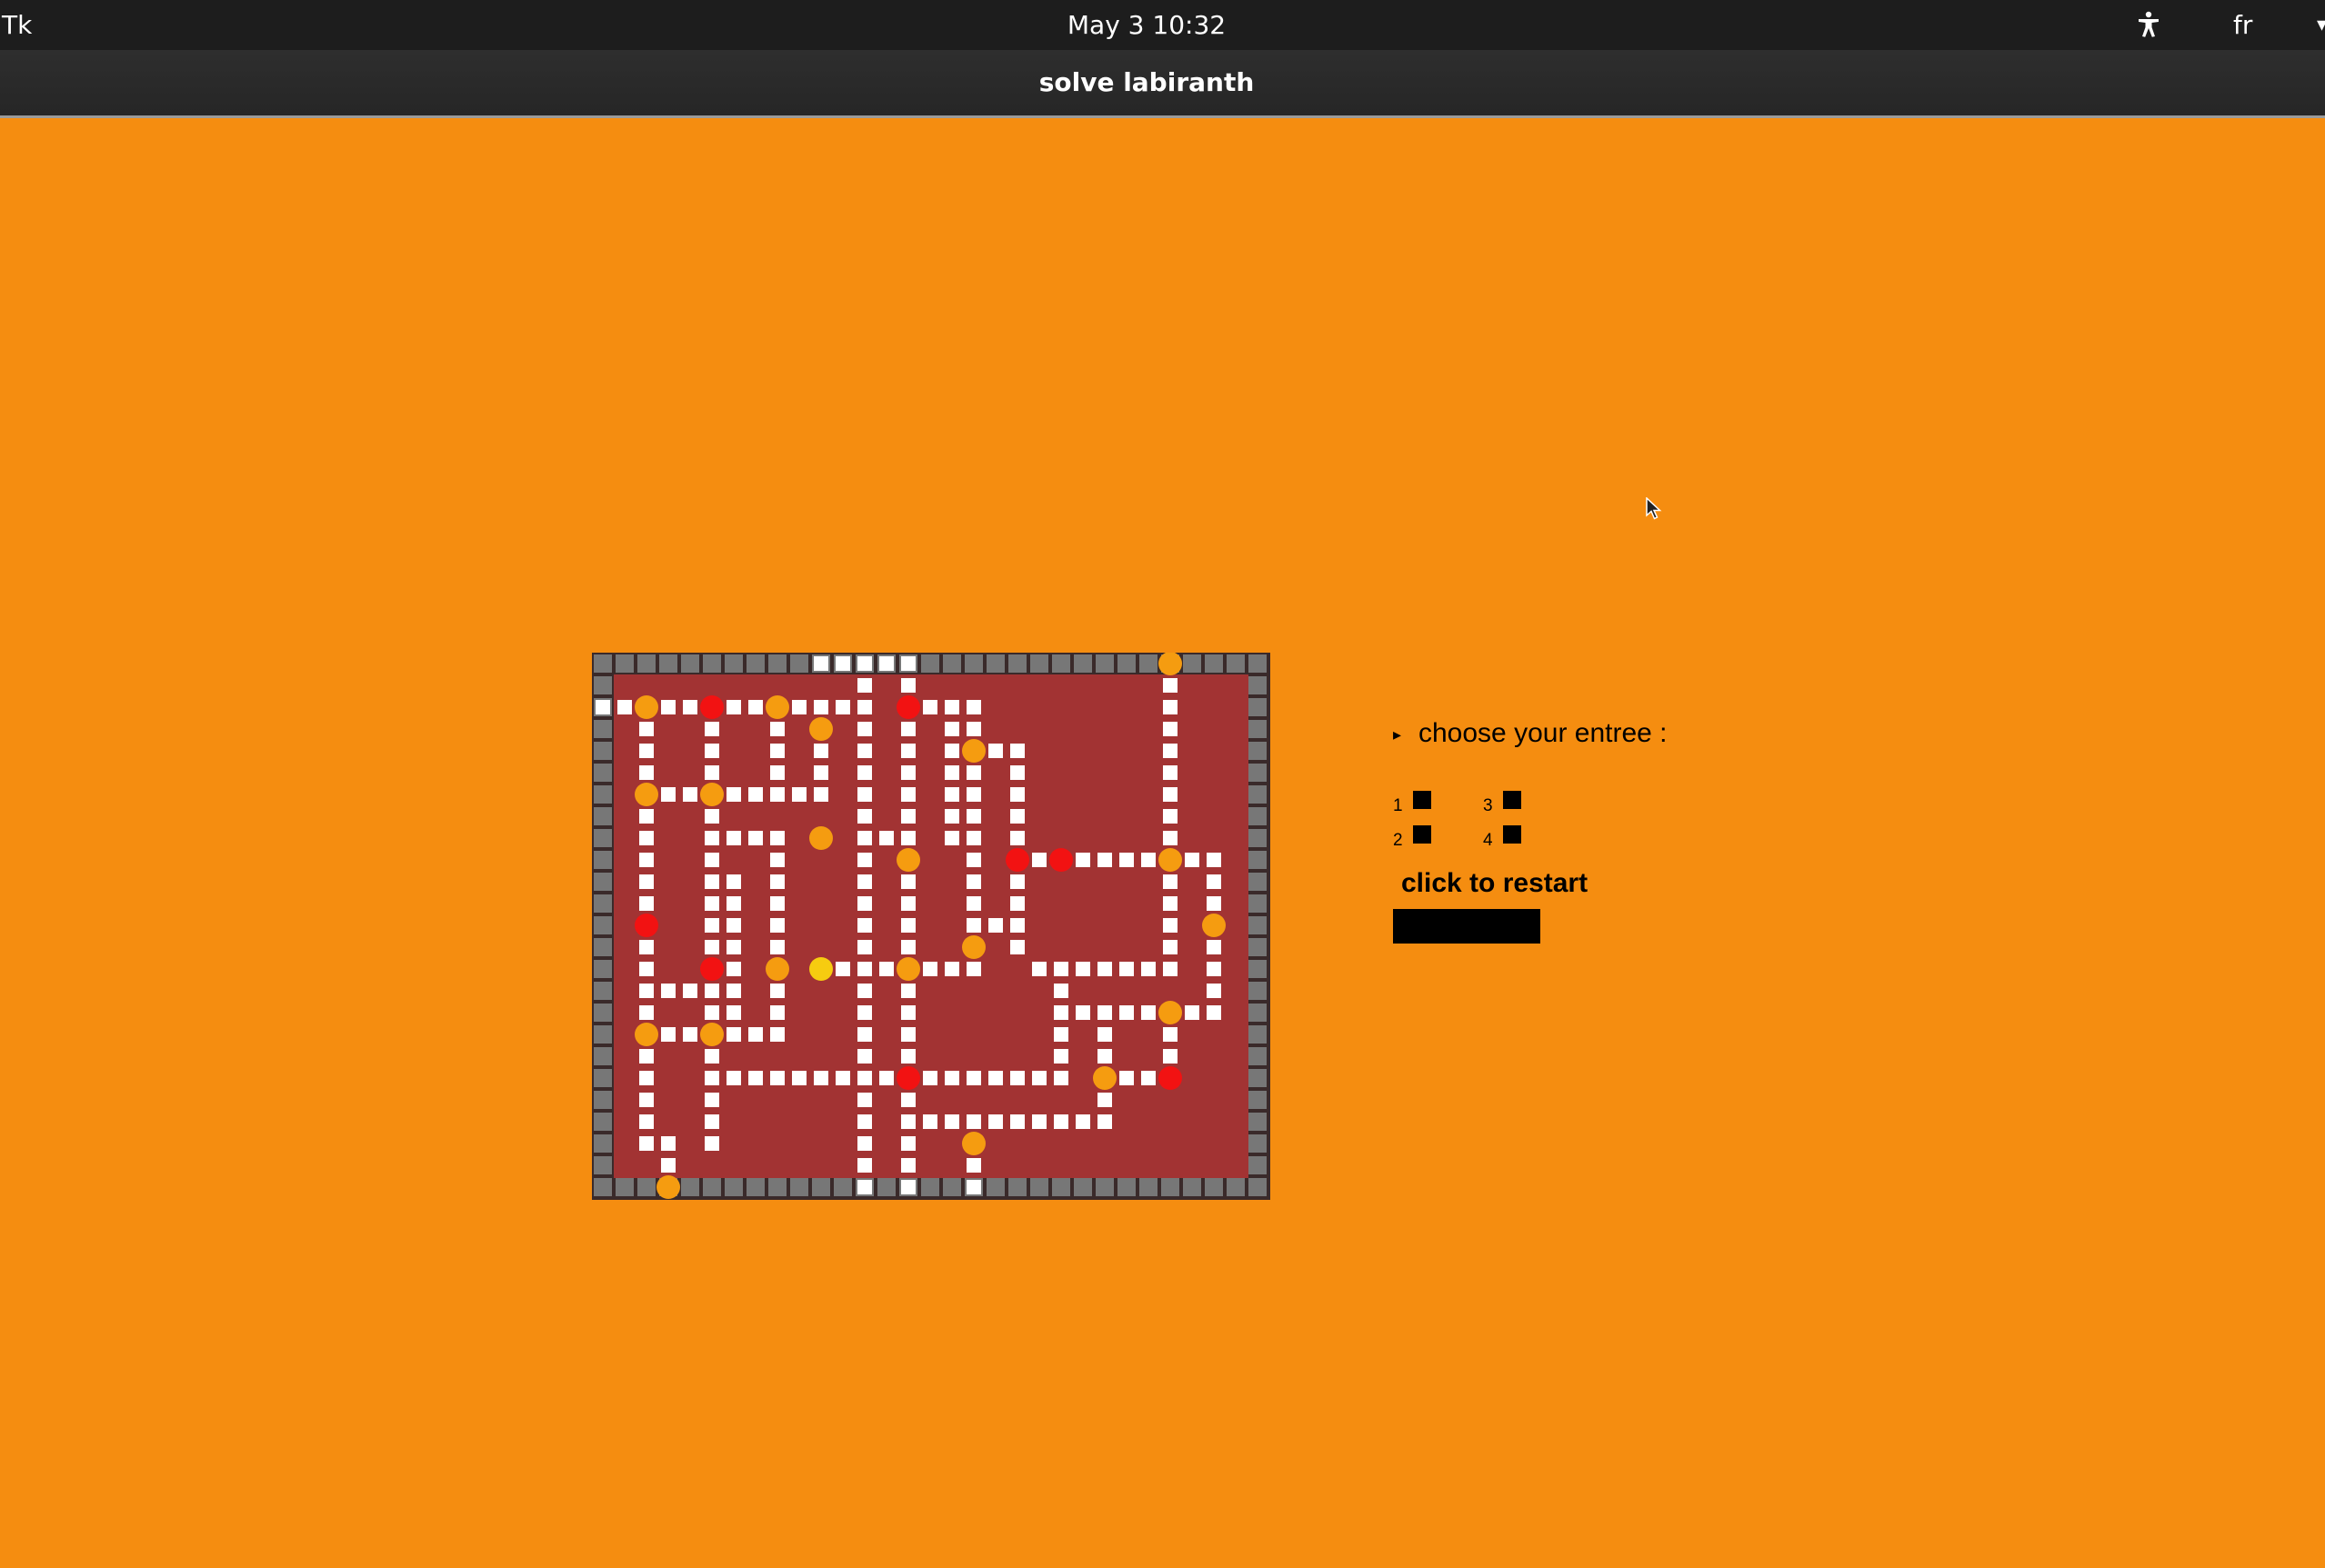 This screenshot has width=2325, height=1568. Describe the element at coordinates (2242, 25) in the screenshot. I see `keyboard-language: fr` at that location.